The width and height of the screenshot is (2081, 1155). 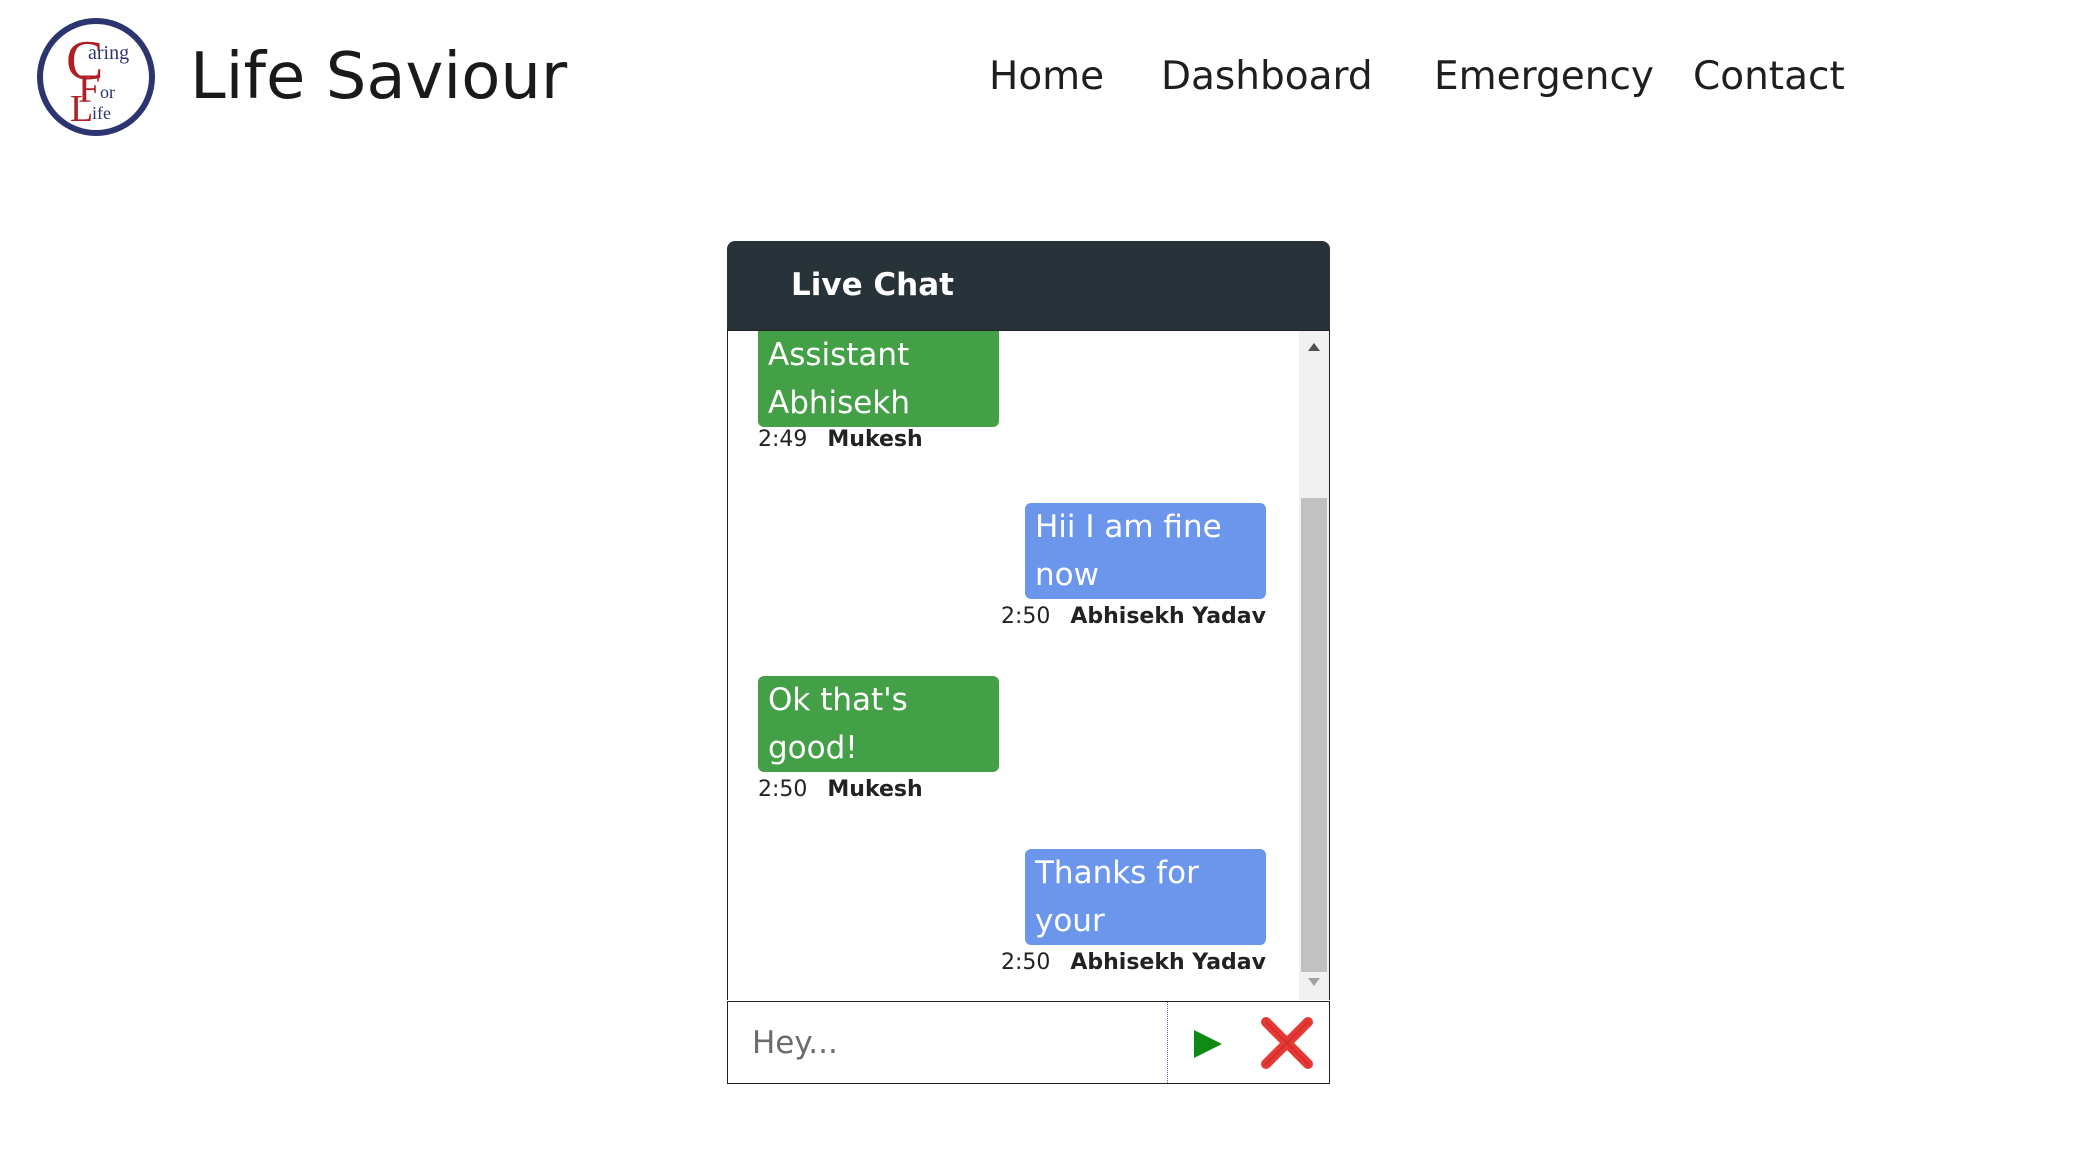 What do you see at coordinates (1314, 735) in the screenshot?
I see `scrollbar-thumb` at bounding box center [1314, 735].